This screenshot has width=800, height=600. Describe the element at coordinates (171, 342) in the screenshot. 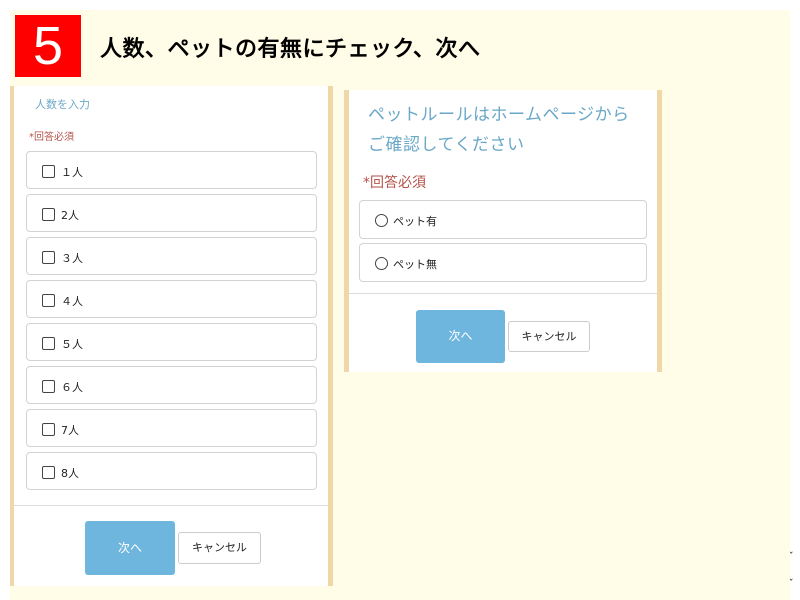

I see `option-5-persons: ５人` at that location.